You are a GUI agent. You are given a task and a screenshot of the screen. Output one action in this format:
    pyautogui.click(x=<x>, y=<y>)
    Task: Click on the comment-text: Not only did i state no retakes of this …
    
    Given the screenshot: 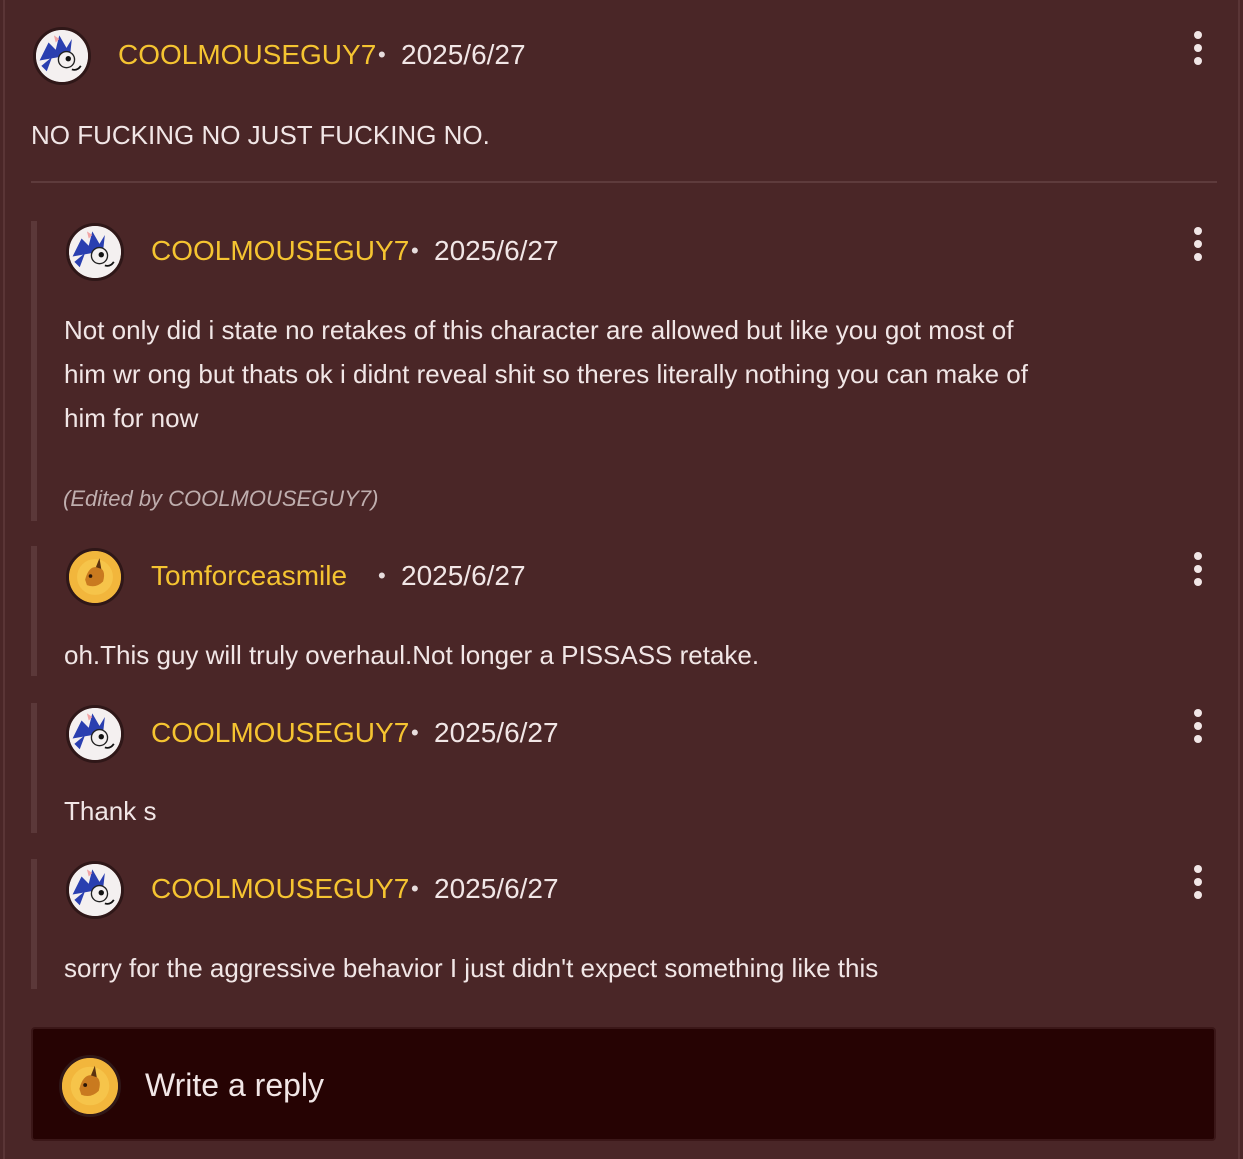 What is the action you would take?
    pyautogui.click(x=639, y=374)
    